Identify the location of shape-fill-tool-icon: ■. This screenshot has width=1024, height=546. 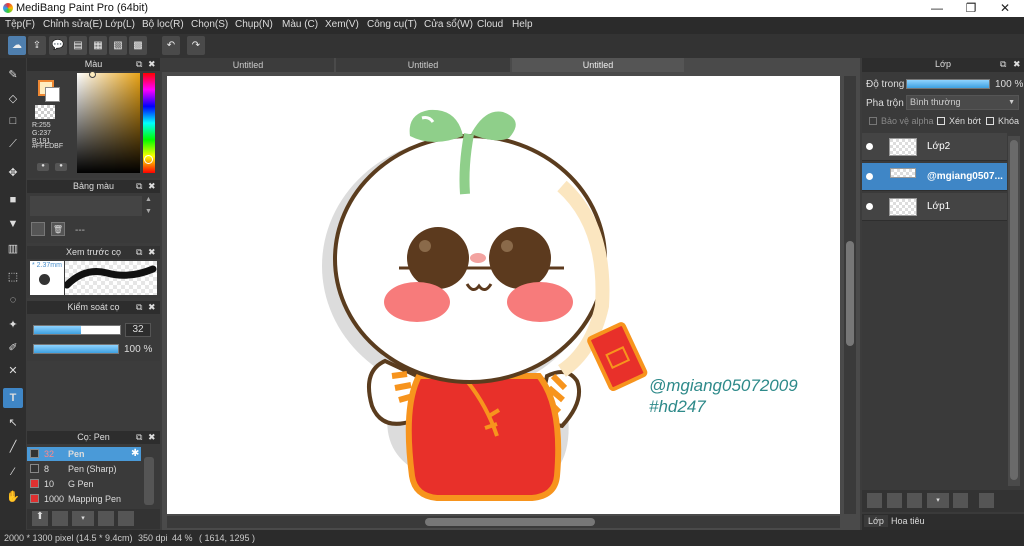
(13, 200).